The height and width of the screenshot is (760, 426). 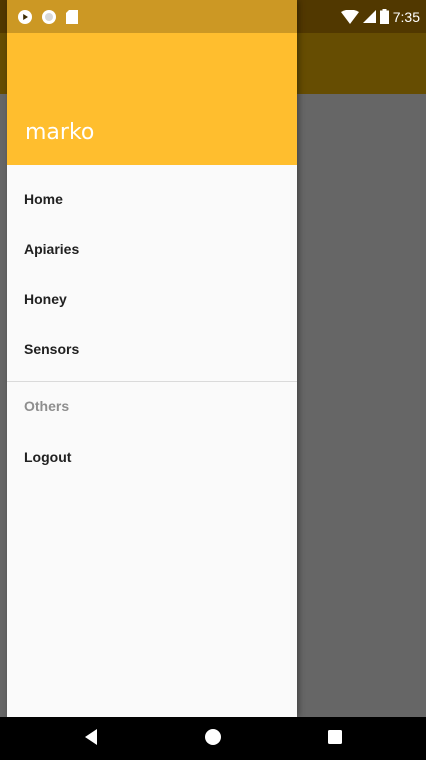 I want to click on menu-divider, so click(x=152, y=381).